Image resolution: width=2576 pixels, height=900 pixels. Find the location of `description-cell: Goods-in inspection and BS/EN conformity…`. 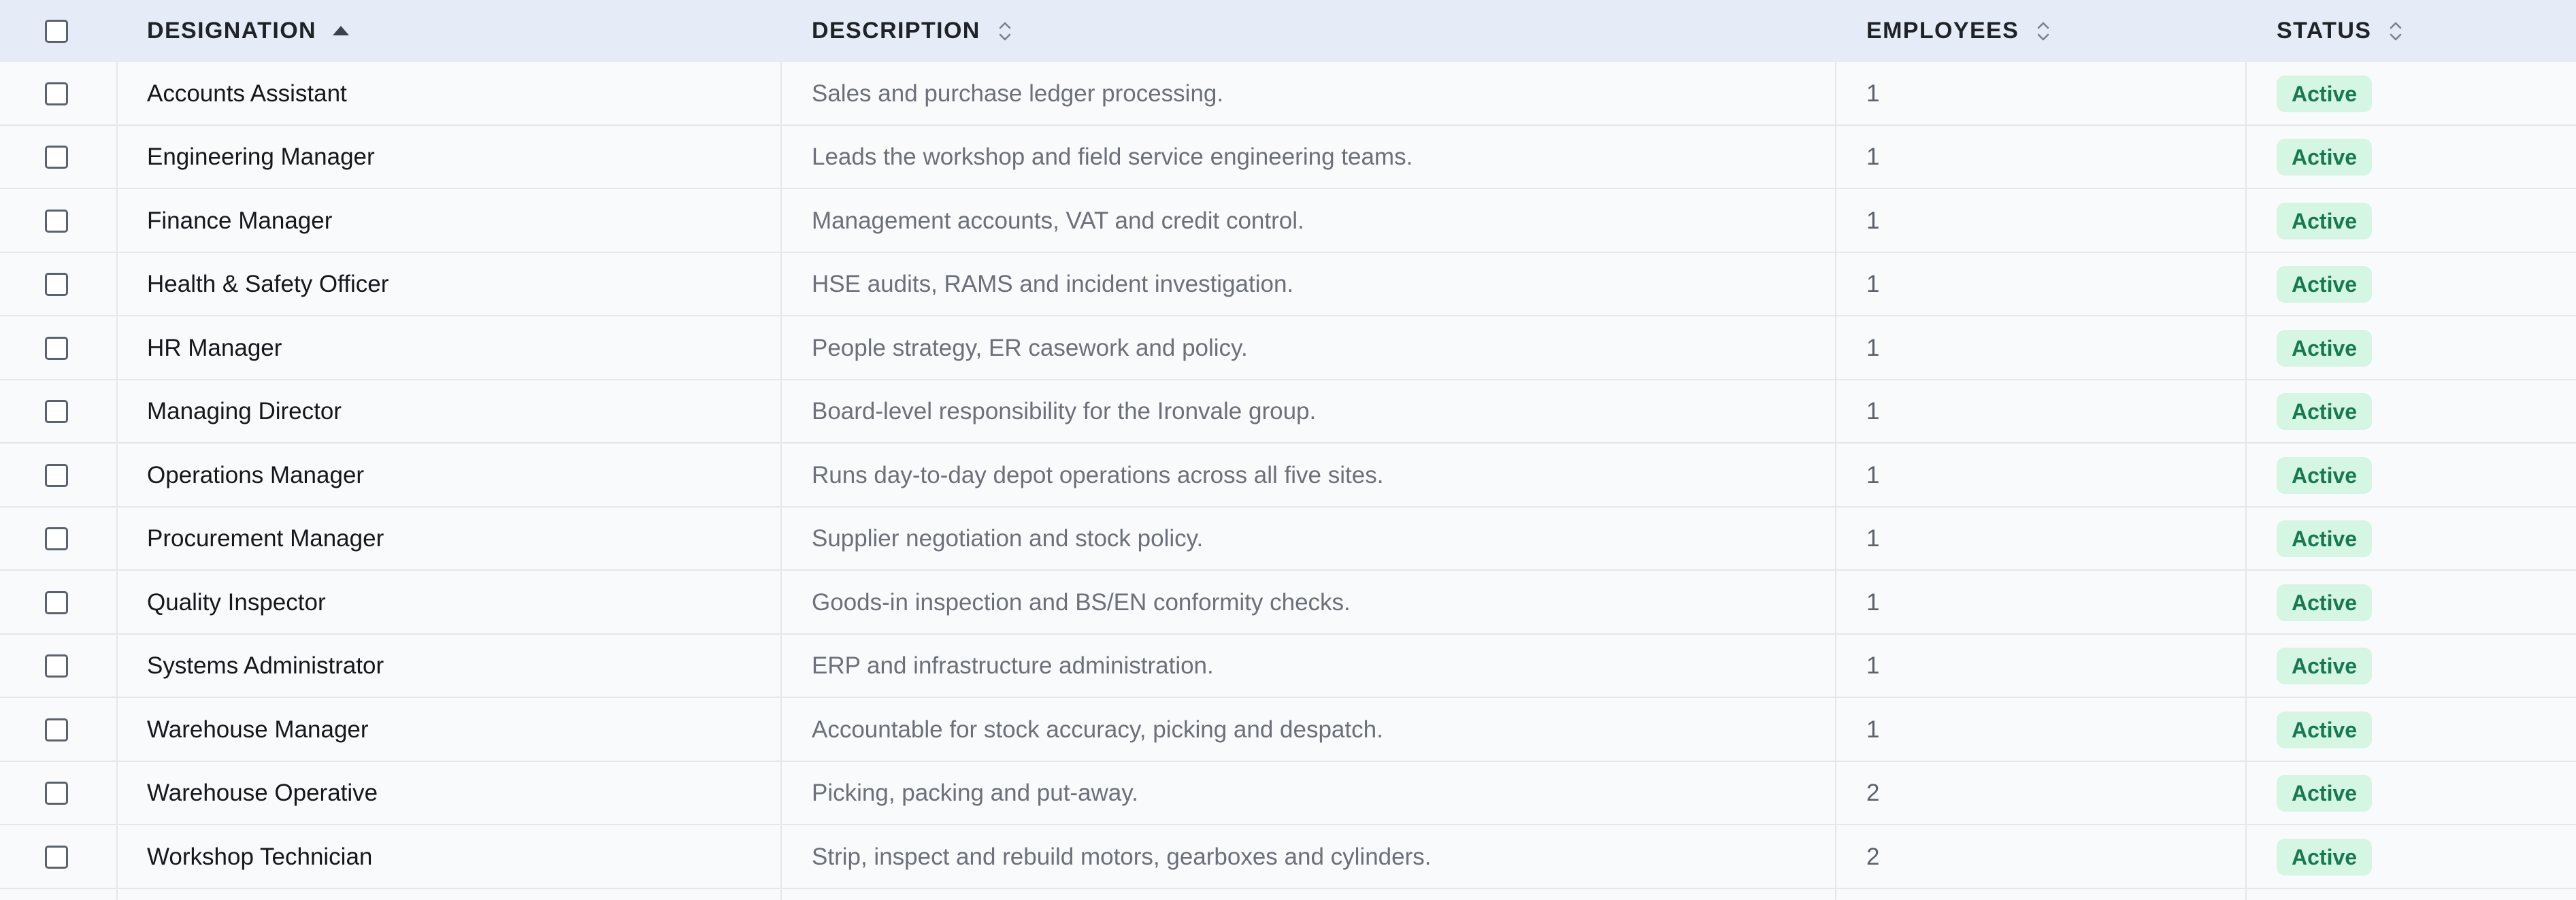

description-cell: Goods-in inspection and BS/EN conformity… is located at coordinates (1082, 602).